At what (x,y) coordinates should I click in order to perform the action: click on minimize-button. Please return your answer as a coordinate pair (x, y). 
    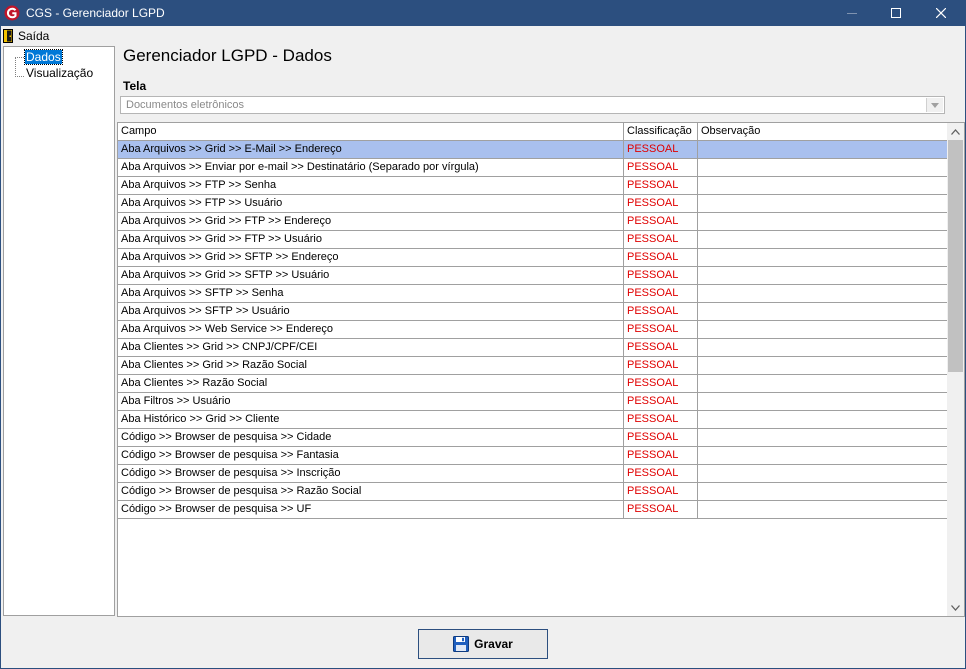
    Looking at the image, I should click on (852, 13).